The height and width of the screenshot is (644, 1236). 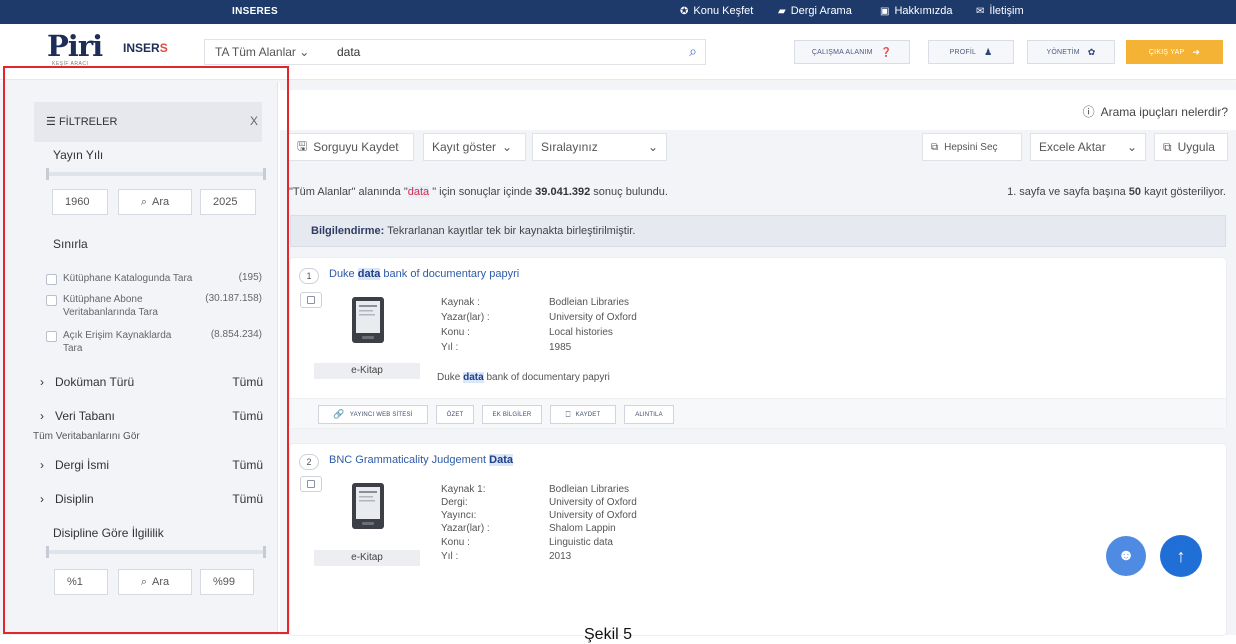 What do you see at coordinates (156, 280) in the screenshot?
I see `limit-option: Kütüphane Katalogunda Tara (195)` at bounding box center [156, 280].